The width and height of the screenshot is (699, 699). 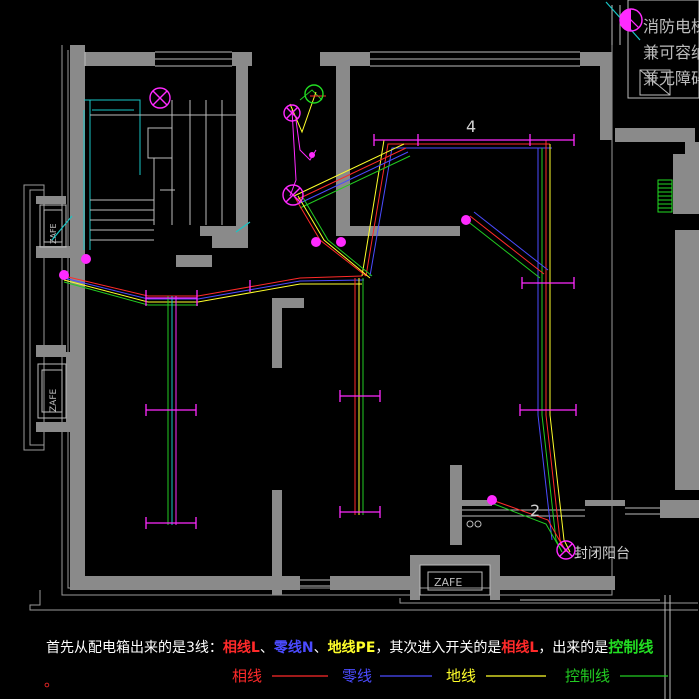 What do you see at coordinates (665, 196) in the screenshot?
I see `distribution-hatch` at bounding box center [665, 196].